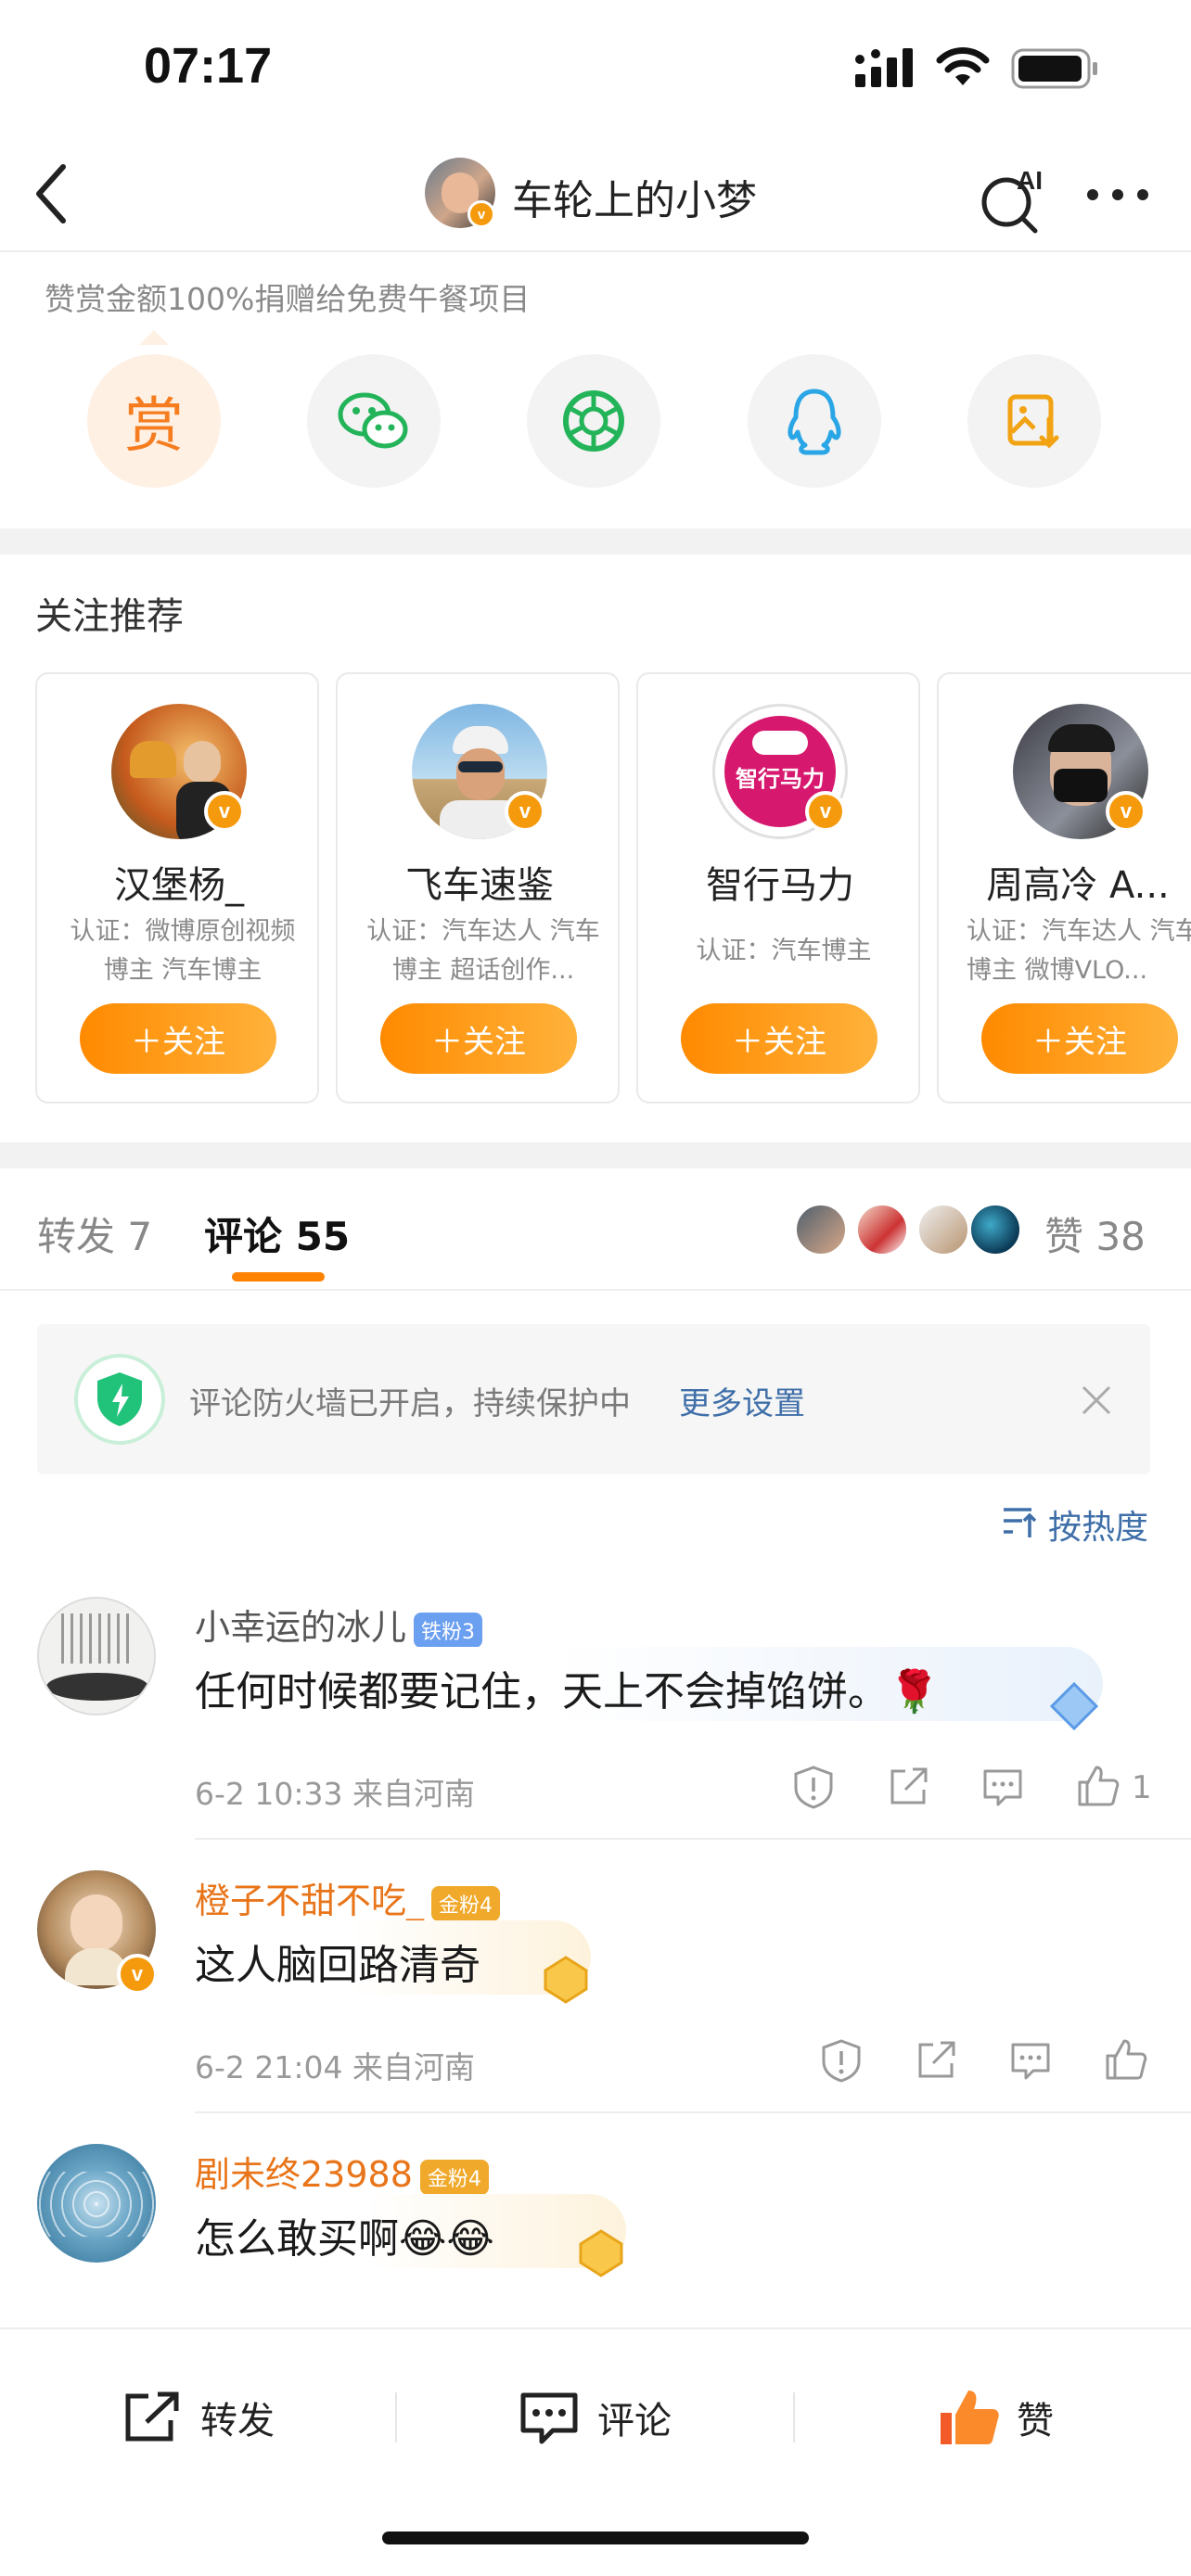 The width and height of the screenshot is (1191, 2576). Describe the element at coordinates (154, 338) in the screenshot. I see `reward-pointer` at that location.